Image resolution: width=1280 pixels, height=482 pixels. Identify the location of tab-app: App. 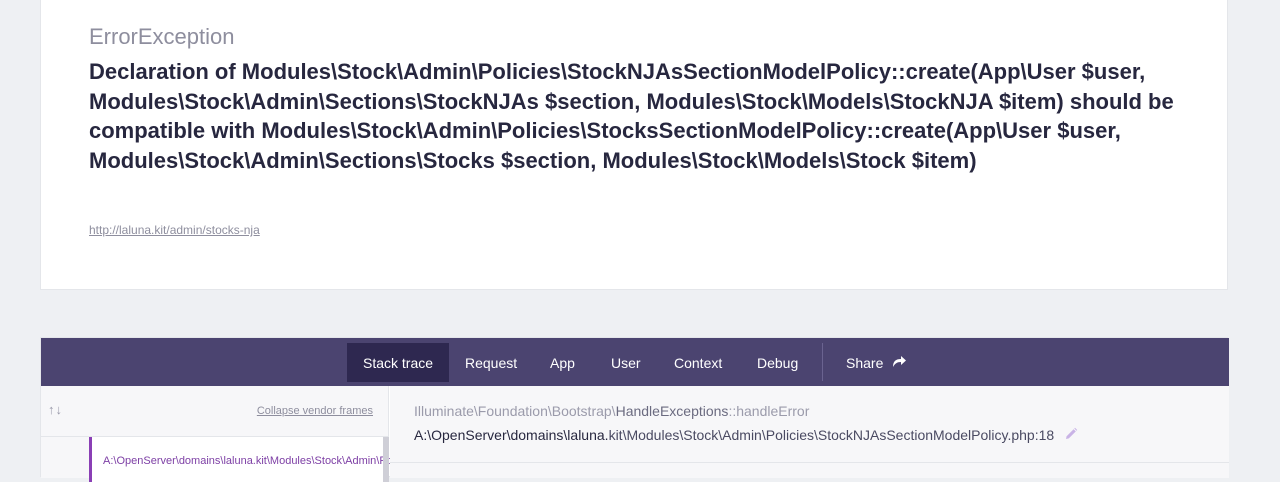
(562, 362).